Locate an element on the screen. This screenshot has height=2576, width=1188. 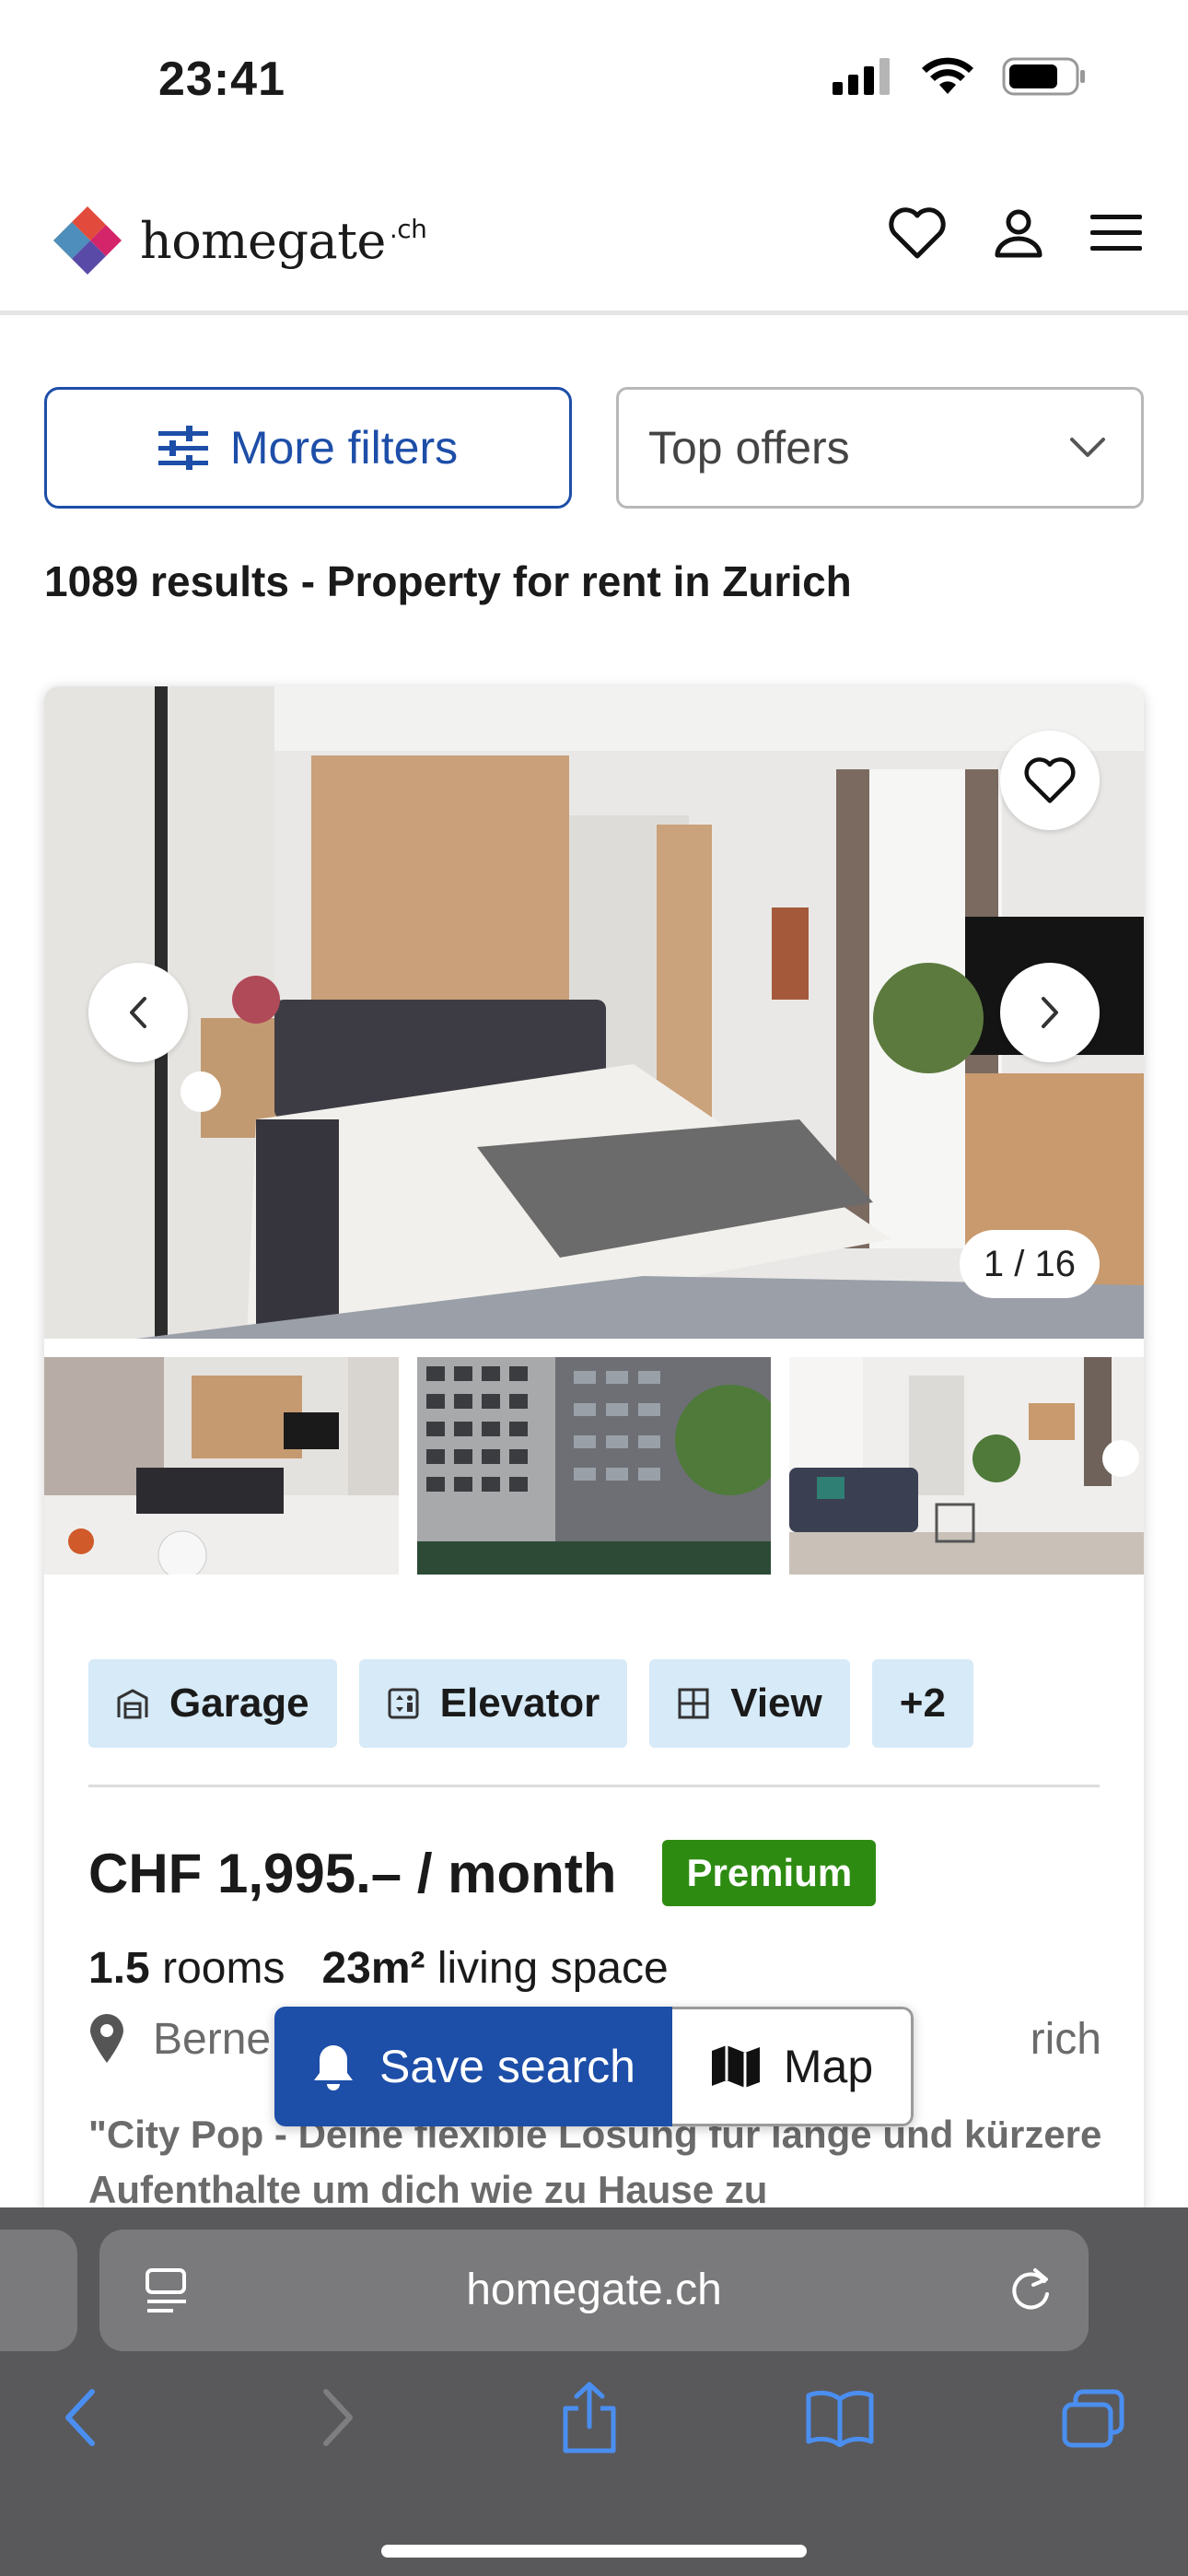
tag-label: +2 is located at coordinates (922, 1703).